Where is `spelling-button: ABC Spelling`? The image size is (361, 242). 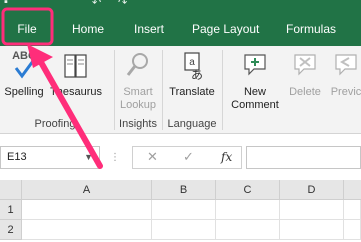 spelling-button: ABC Spelling is located at coordinates (24, 73).